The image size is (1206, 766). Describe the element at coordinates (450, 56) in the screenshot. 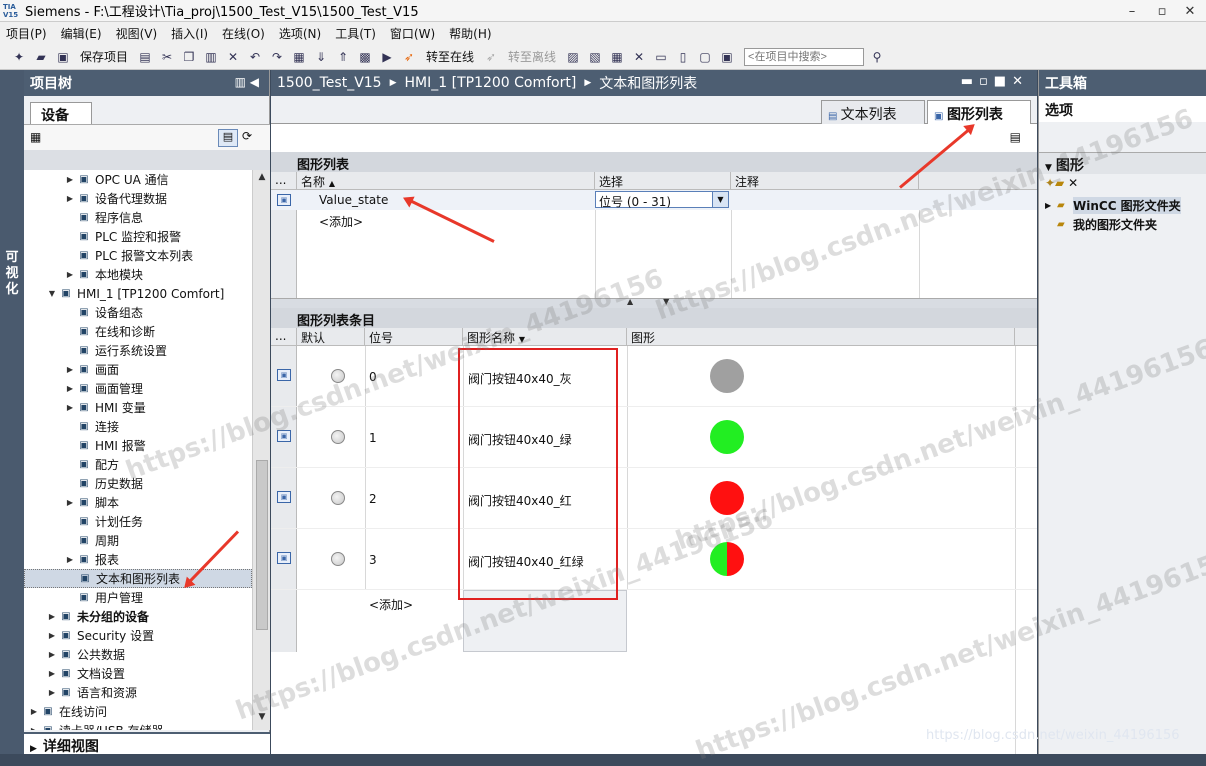

I see `go-online-button: 转至在线` at that location.